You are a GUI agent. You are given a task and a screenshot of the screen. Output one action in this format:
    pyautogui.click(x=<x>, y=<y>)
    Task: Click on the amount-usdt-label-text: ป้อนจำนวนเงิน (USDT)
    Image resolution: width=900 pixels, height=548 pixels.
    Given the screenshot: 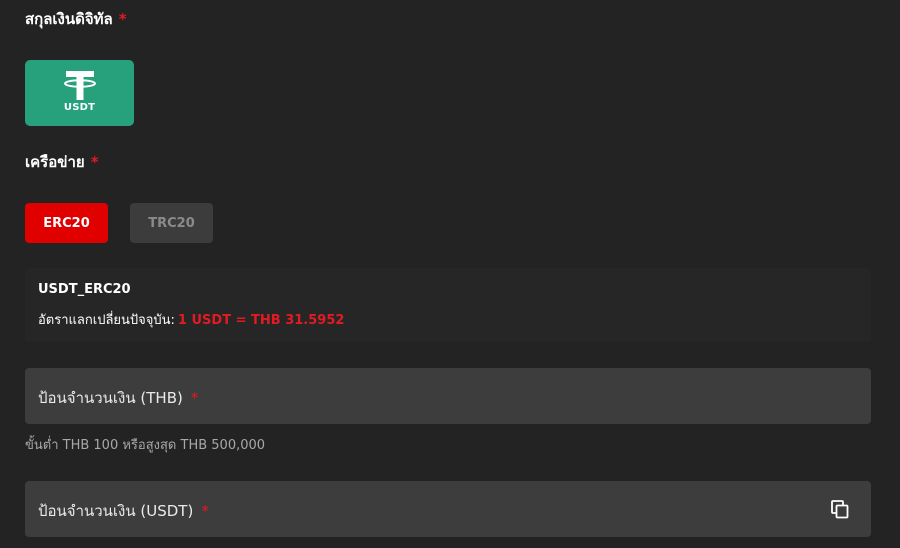 What is the action you would take?
    pyautogui.click(x=116, y=511)
    